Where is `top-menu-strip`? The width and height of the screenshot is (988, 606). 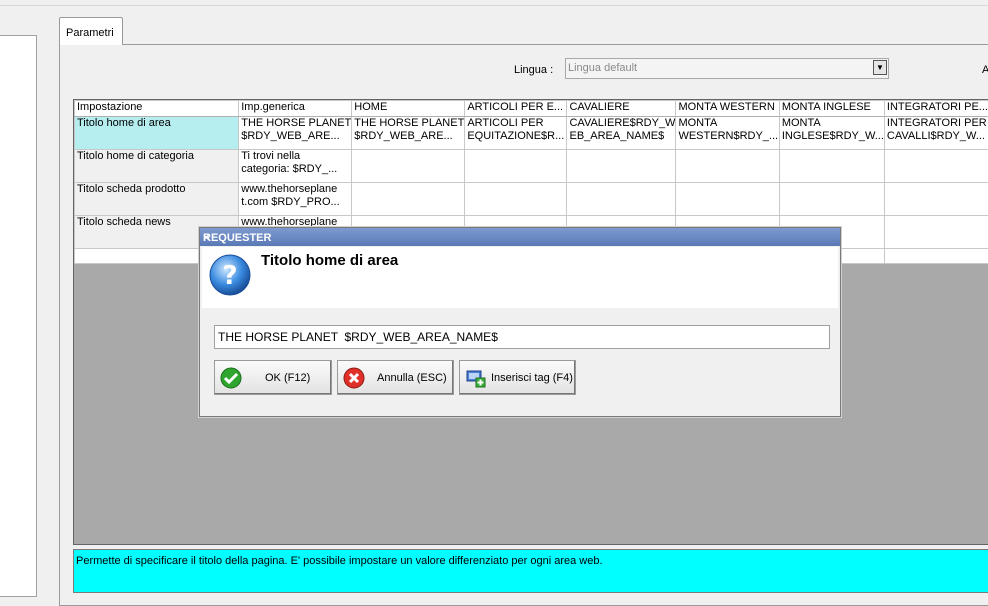
top-menu-strip is located at coordinates (494, 3).